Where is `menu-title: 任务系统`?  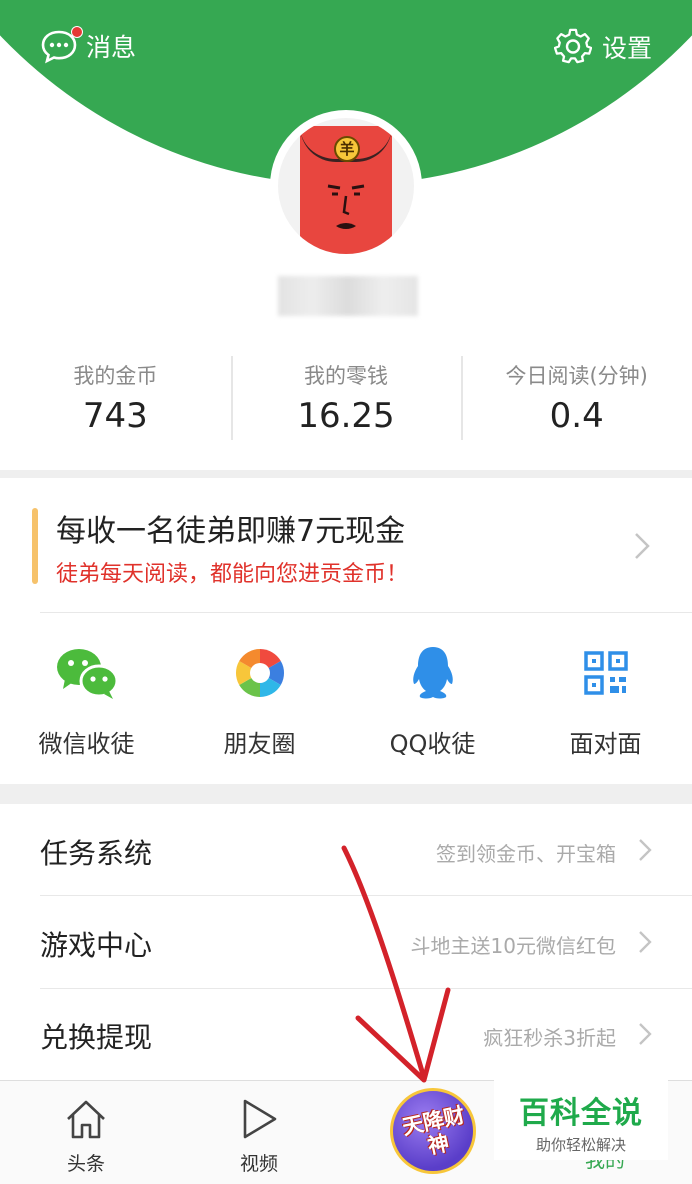 menu-title: 任务系统 is located at coordinates (96, 853).